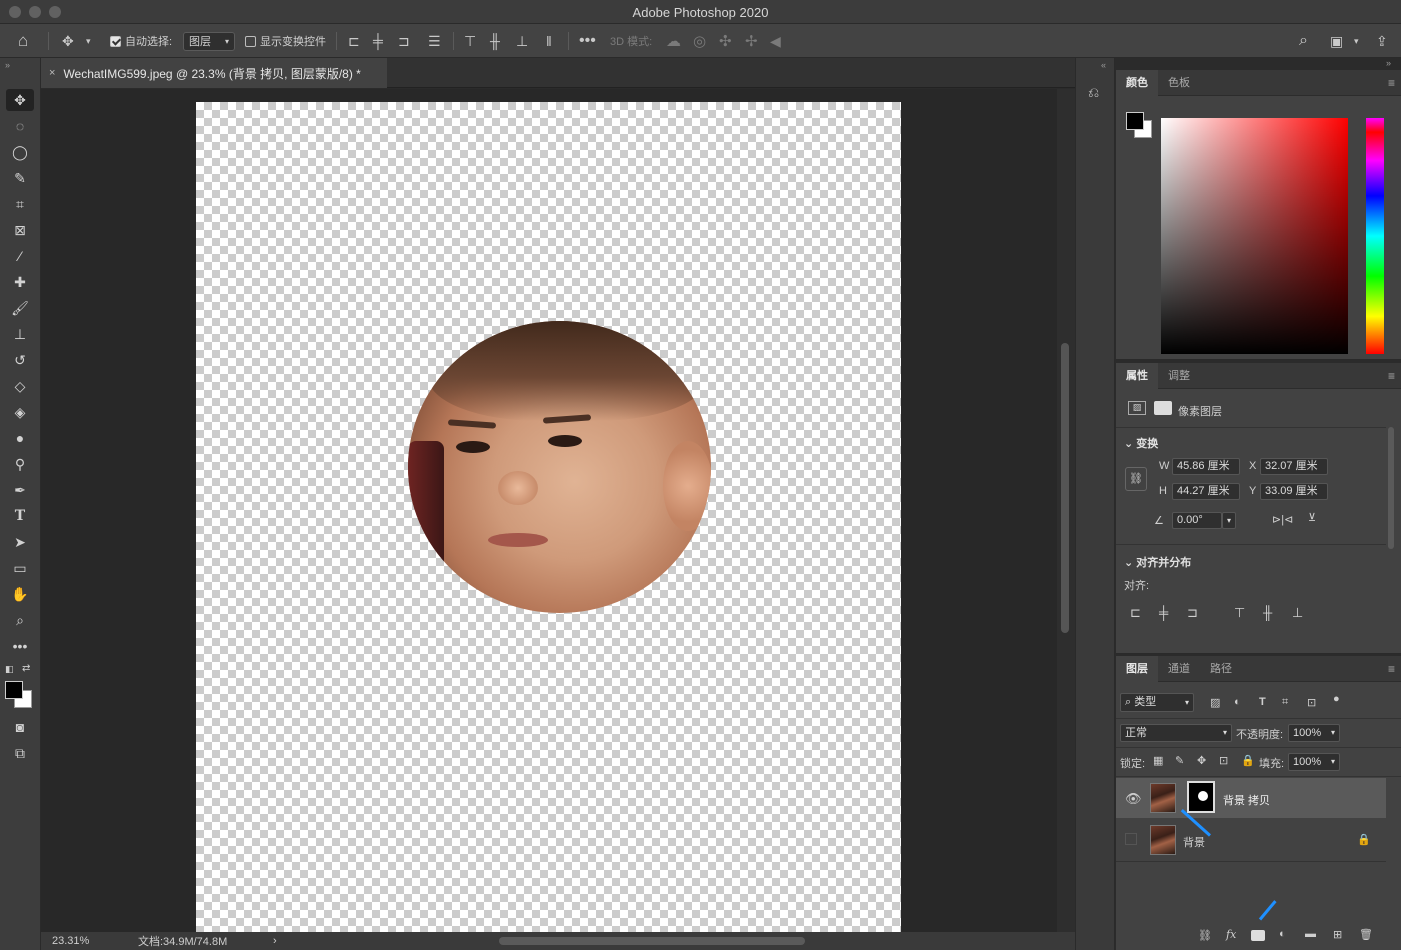 The width and height of the screenshot is (1401, 950). Describe the element at coordinates (20, 256) in the screenshot. I see `eyedropper-tool-icon: ⁄` at that location.